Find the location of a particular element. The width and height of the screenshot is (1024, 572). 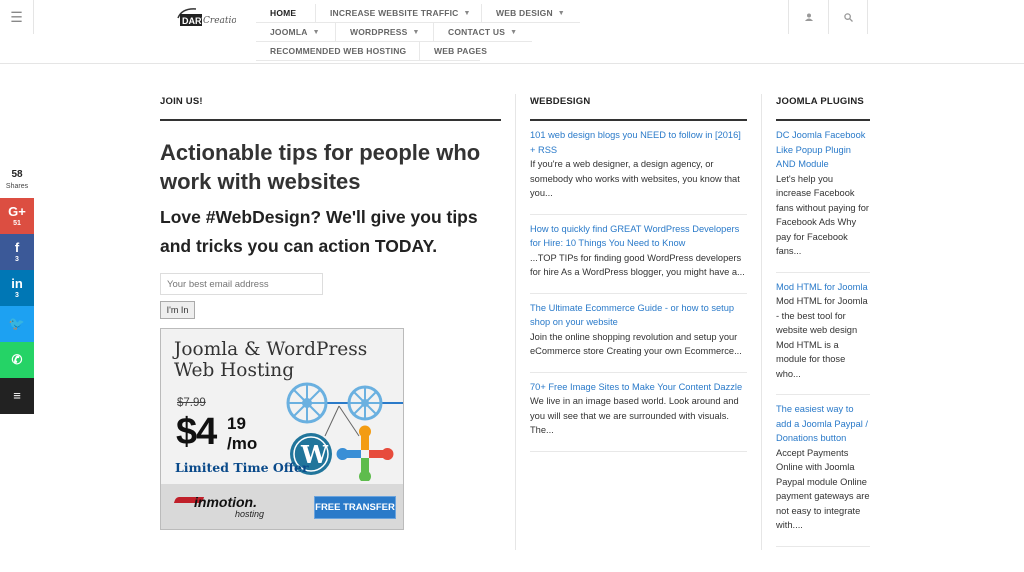

free-transfer-button: FREE TRANSFER is located at coordinates (355, 507).